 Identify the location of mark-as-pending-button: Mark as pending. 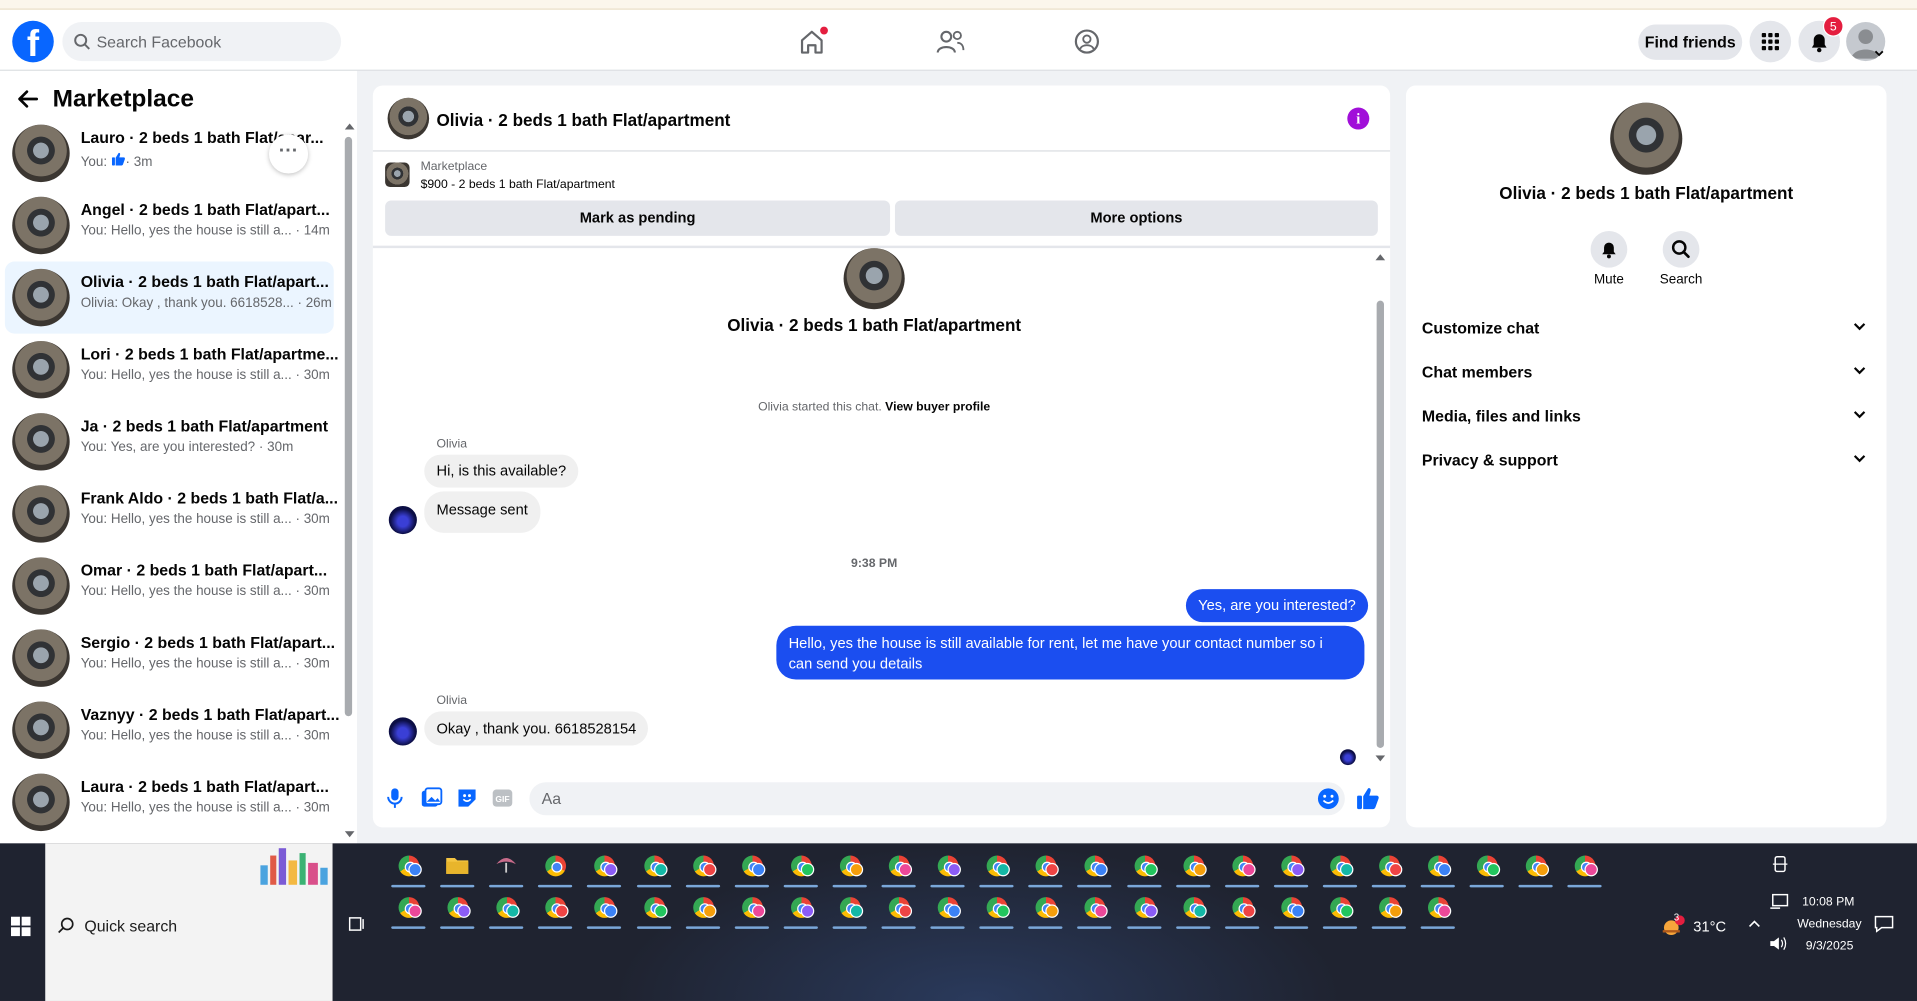
(638, 218).